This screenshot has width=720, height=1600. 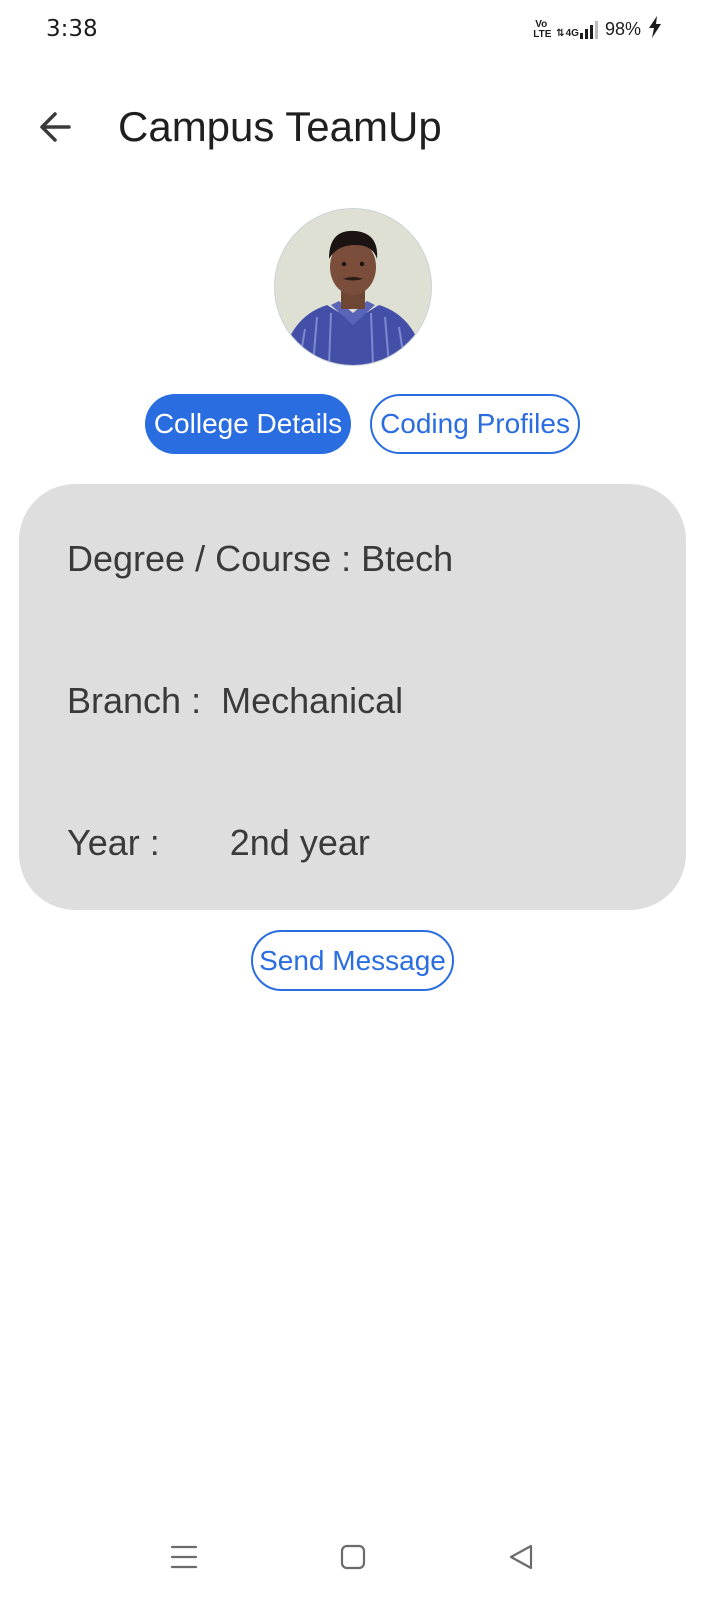 What do you see at coordinates (299, 842) in the screenshot?
I see `year-value: 2nd year` at bounding box center [299, 842].